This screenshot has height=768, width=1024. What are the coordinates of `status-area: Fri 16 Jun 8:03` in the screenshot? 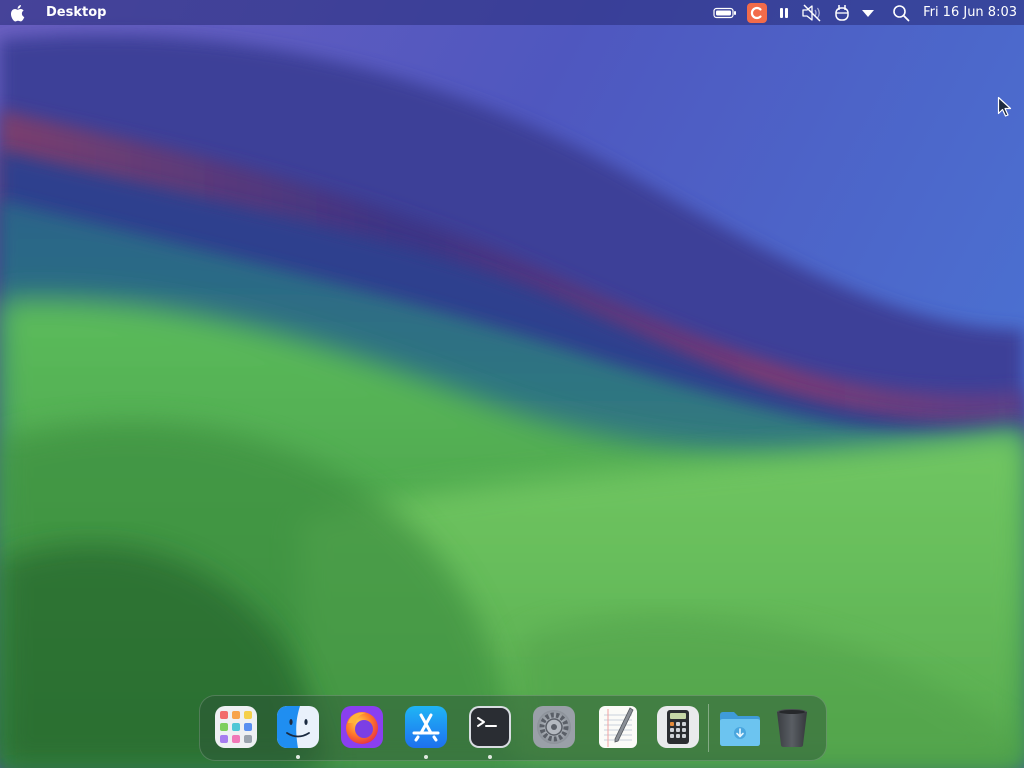 It's located at (866, 12).